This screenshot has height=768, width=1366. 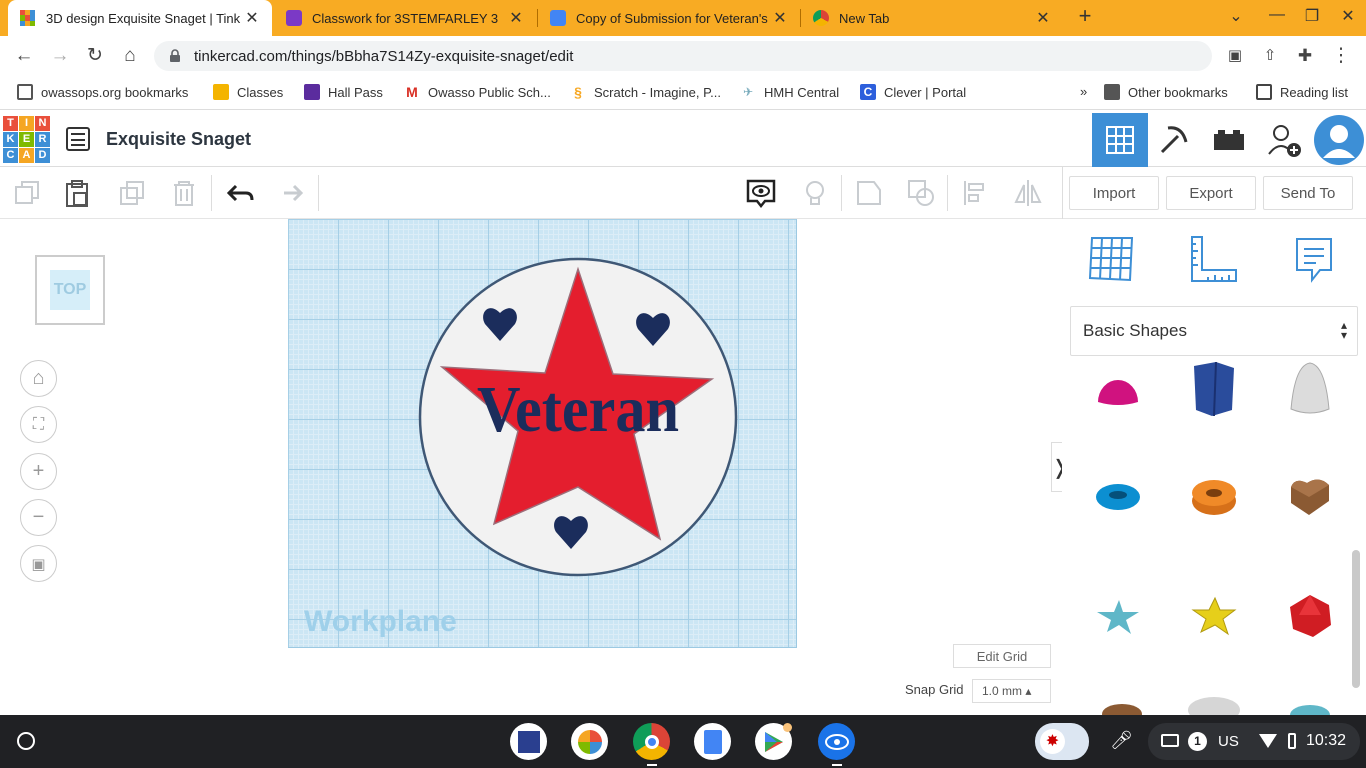 What do you see at coordinates (26, 741) in the screenshot?
I see `launcher-icon` at bounding box center [26, 741].